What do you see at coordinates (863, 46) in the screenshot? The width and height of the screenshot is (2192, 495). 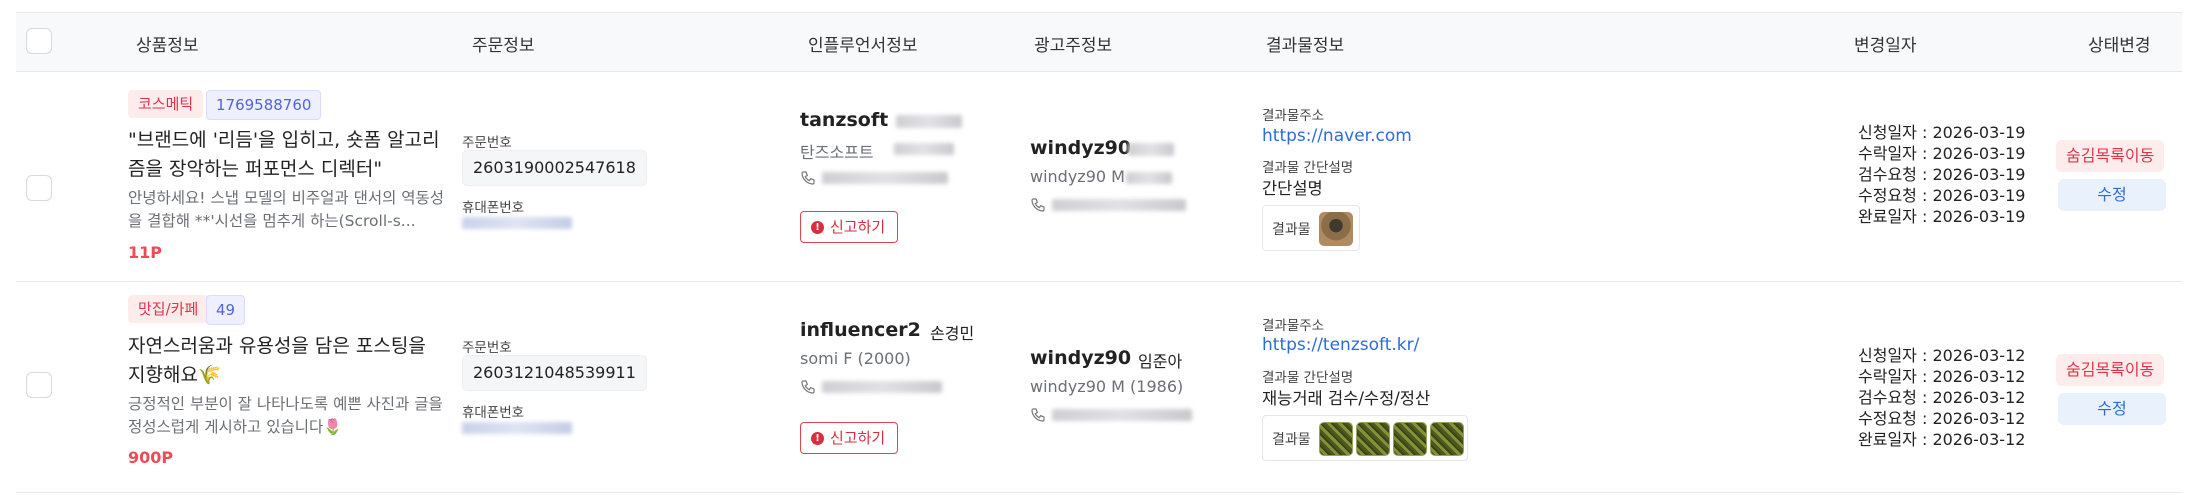 I see `header-influencer: 인플루언서정보` at bounding box center [863, 46].